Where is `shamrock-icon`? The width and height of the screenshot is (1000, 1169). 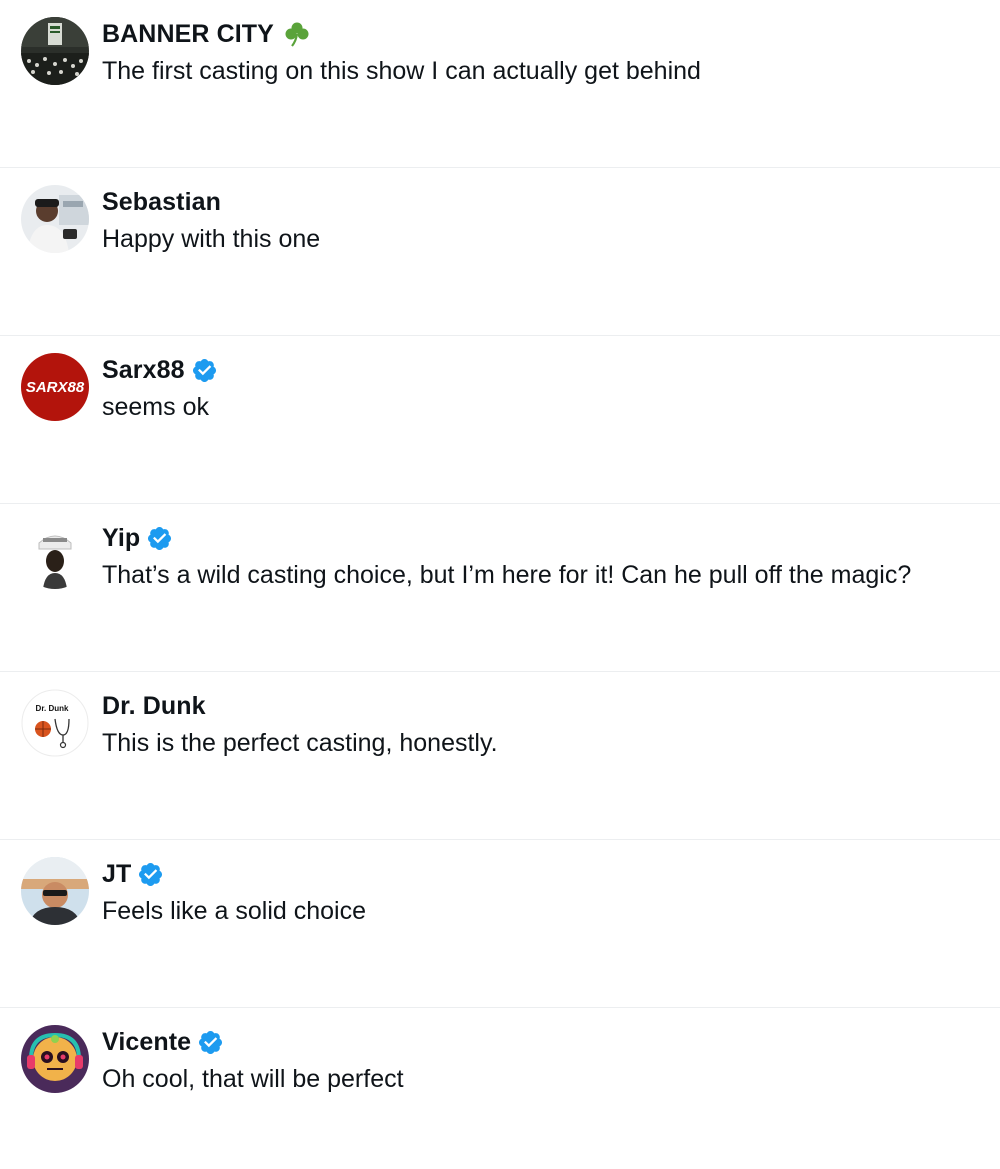 shamrock-icon is located at coordinates (297, 34).